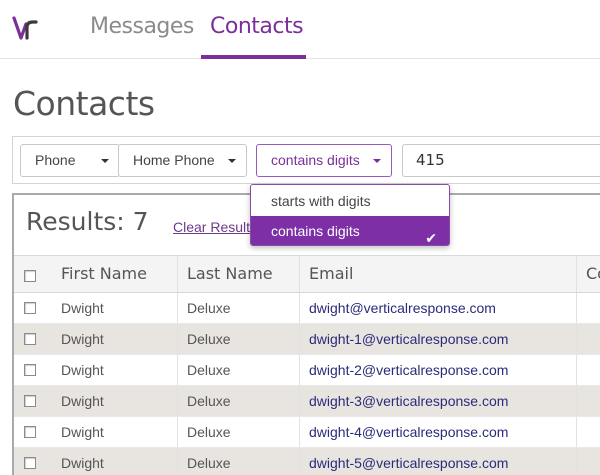 This screenshot has height=475, width=600. I want to click on cell-email: dwight@verticalresponse.com, so click(402, 308).